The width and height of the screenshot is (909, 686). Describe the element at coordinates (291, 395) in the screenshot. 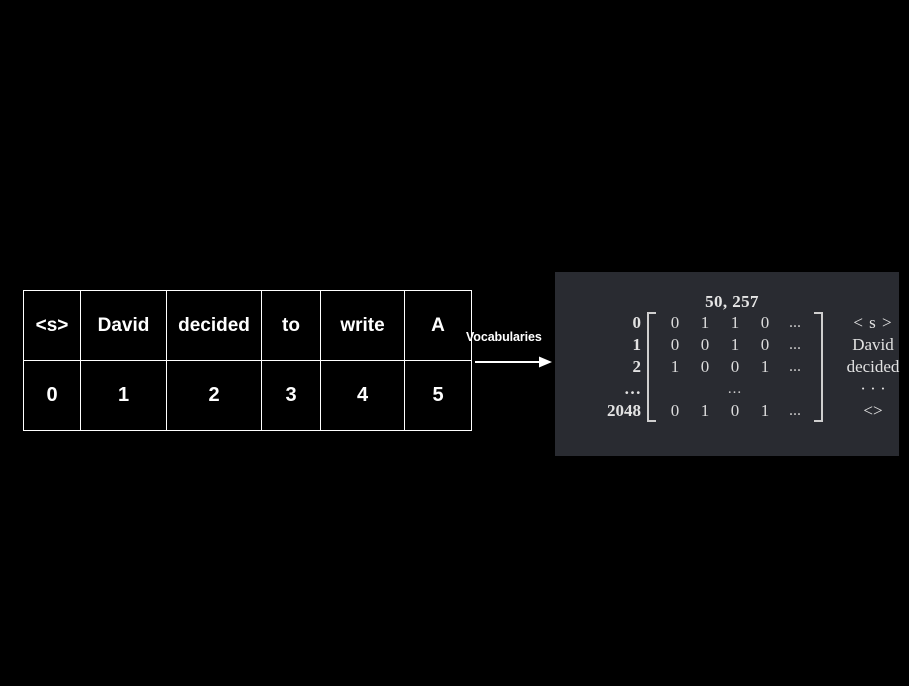

I see `table-cell-id-3: 3` at that location.